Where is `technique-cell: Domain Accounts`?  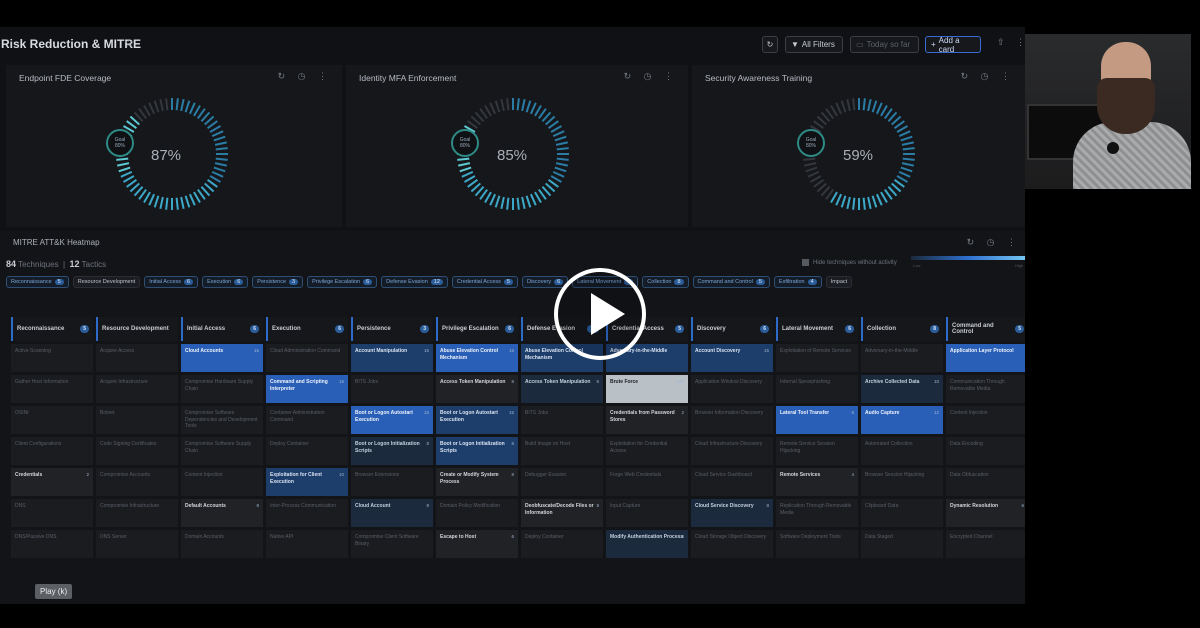
technique-cell: Domain Accounts is located at coordinates (222, 544).